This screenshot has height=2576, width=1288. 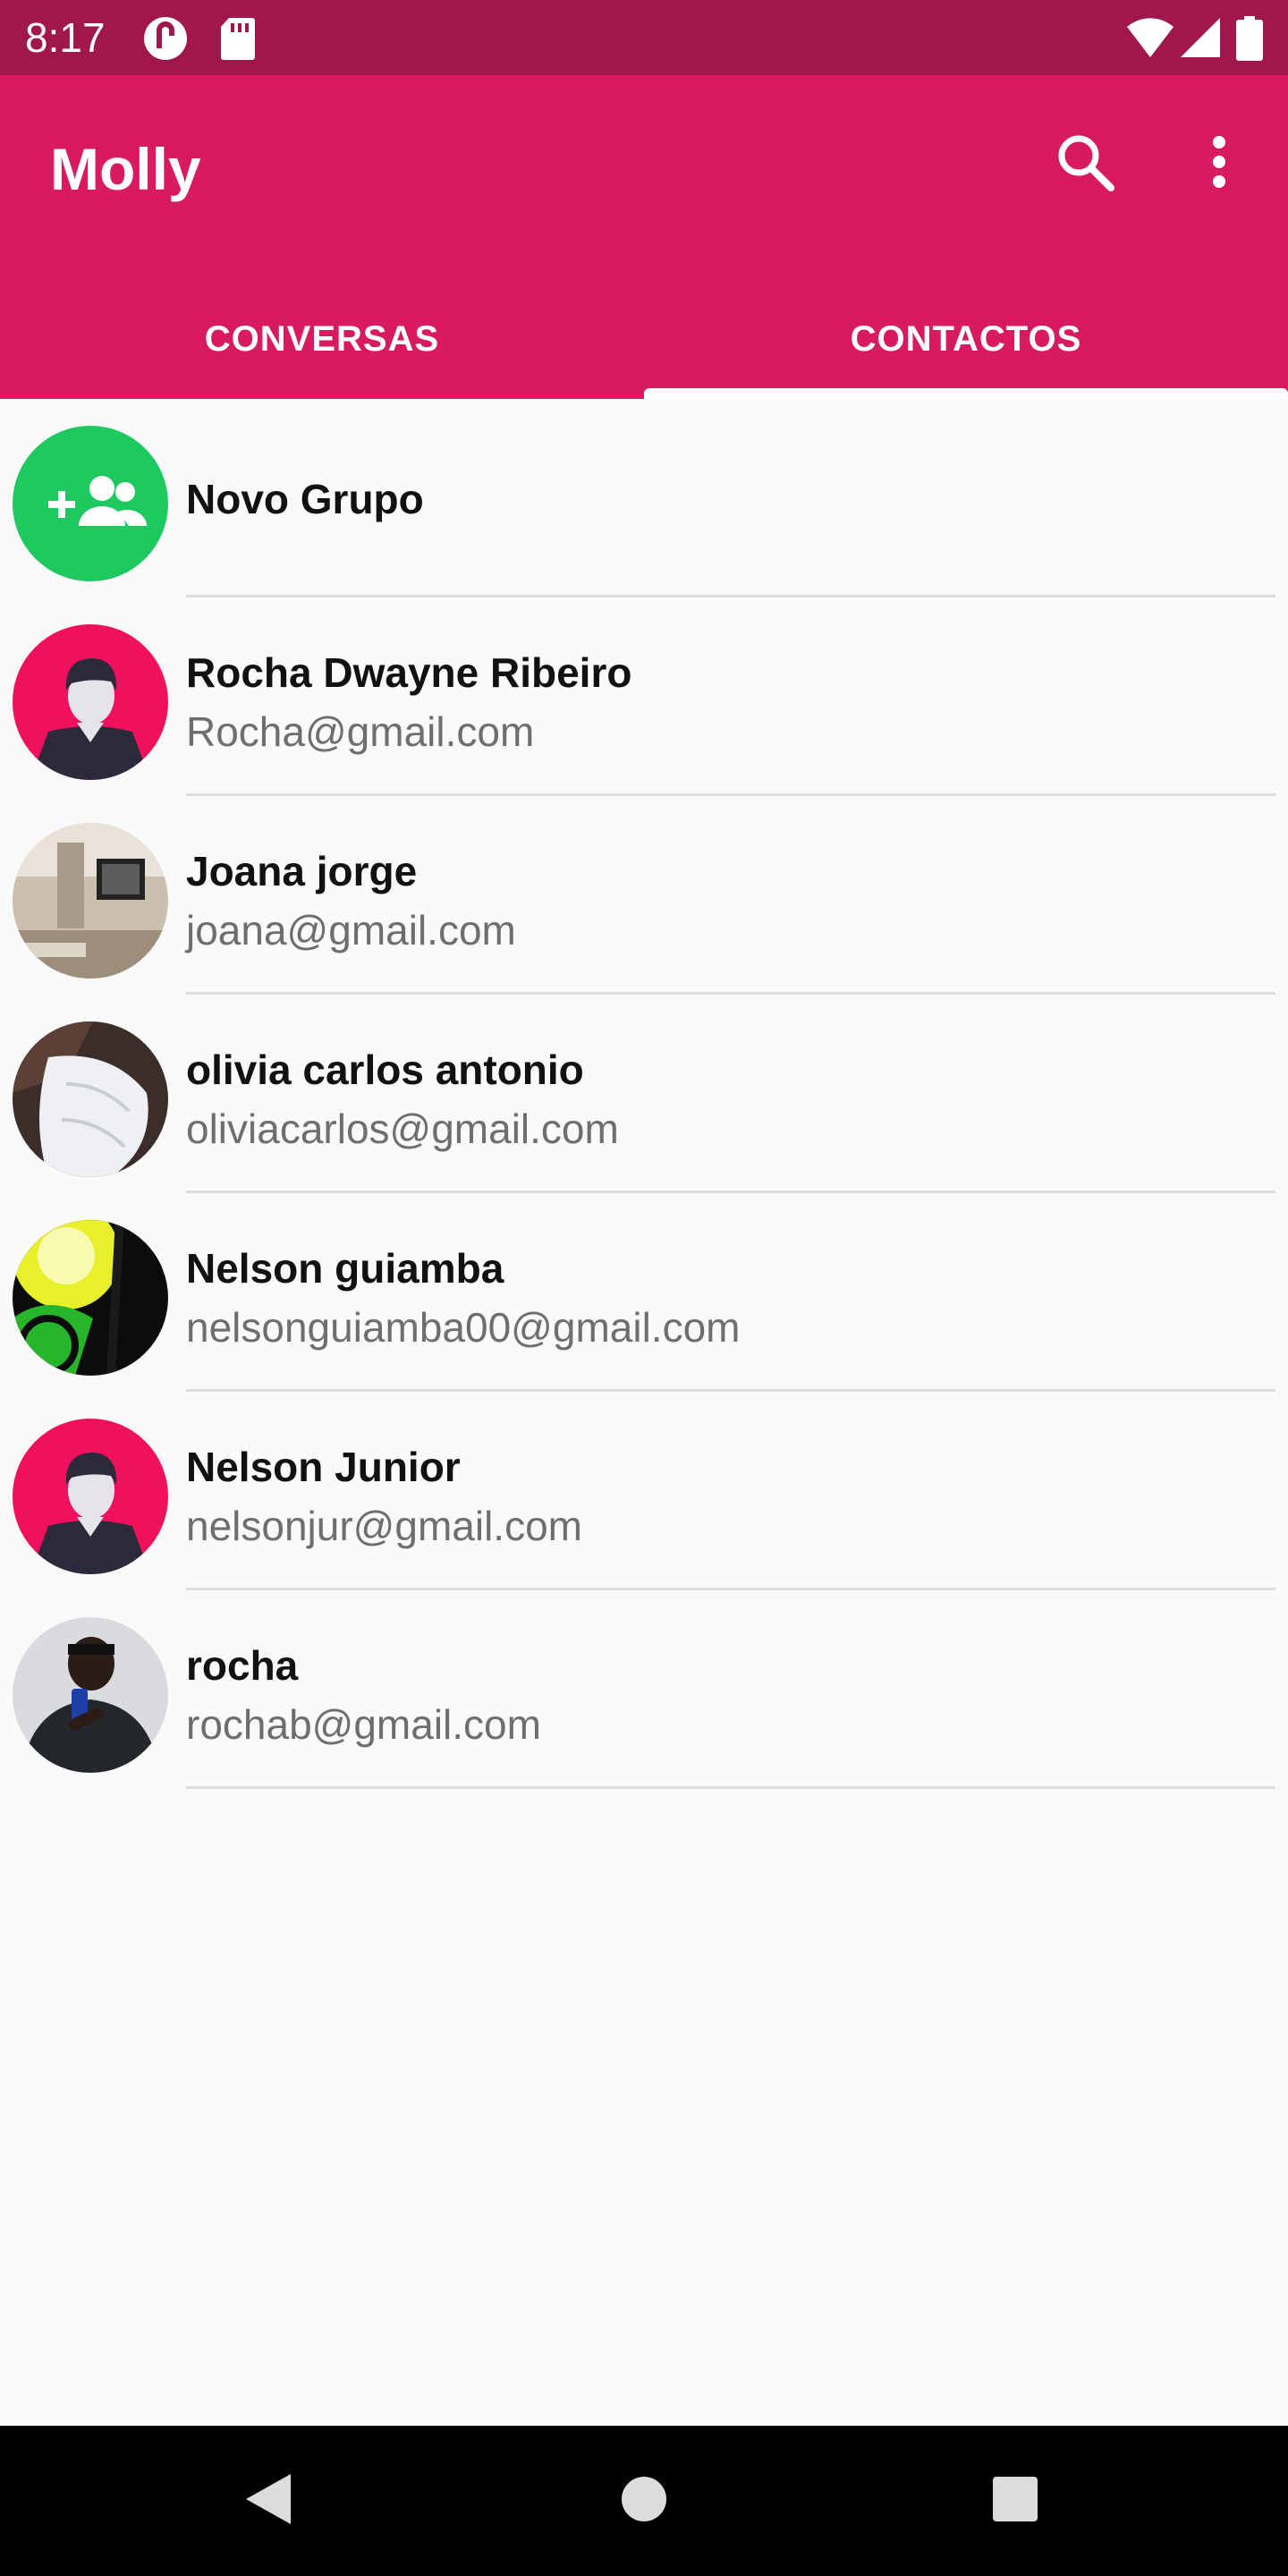 I want to click on status-time: 8:17, so click(x=65, y=37).